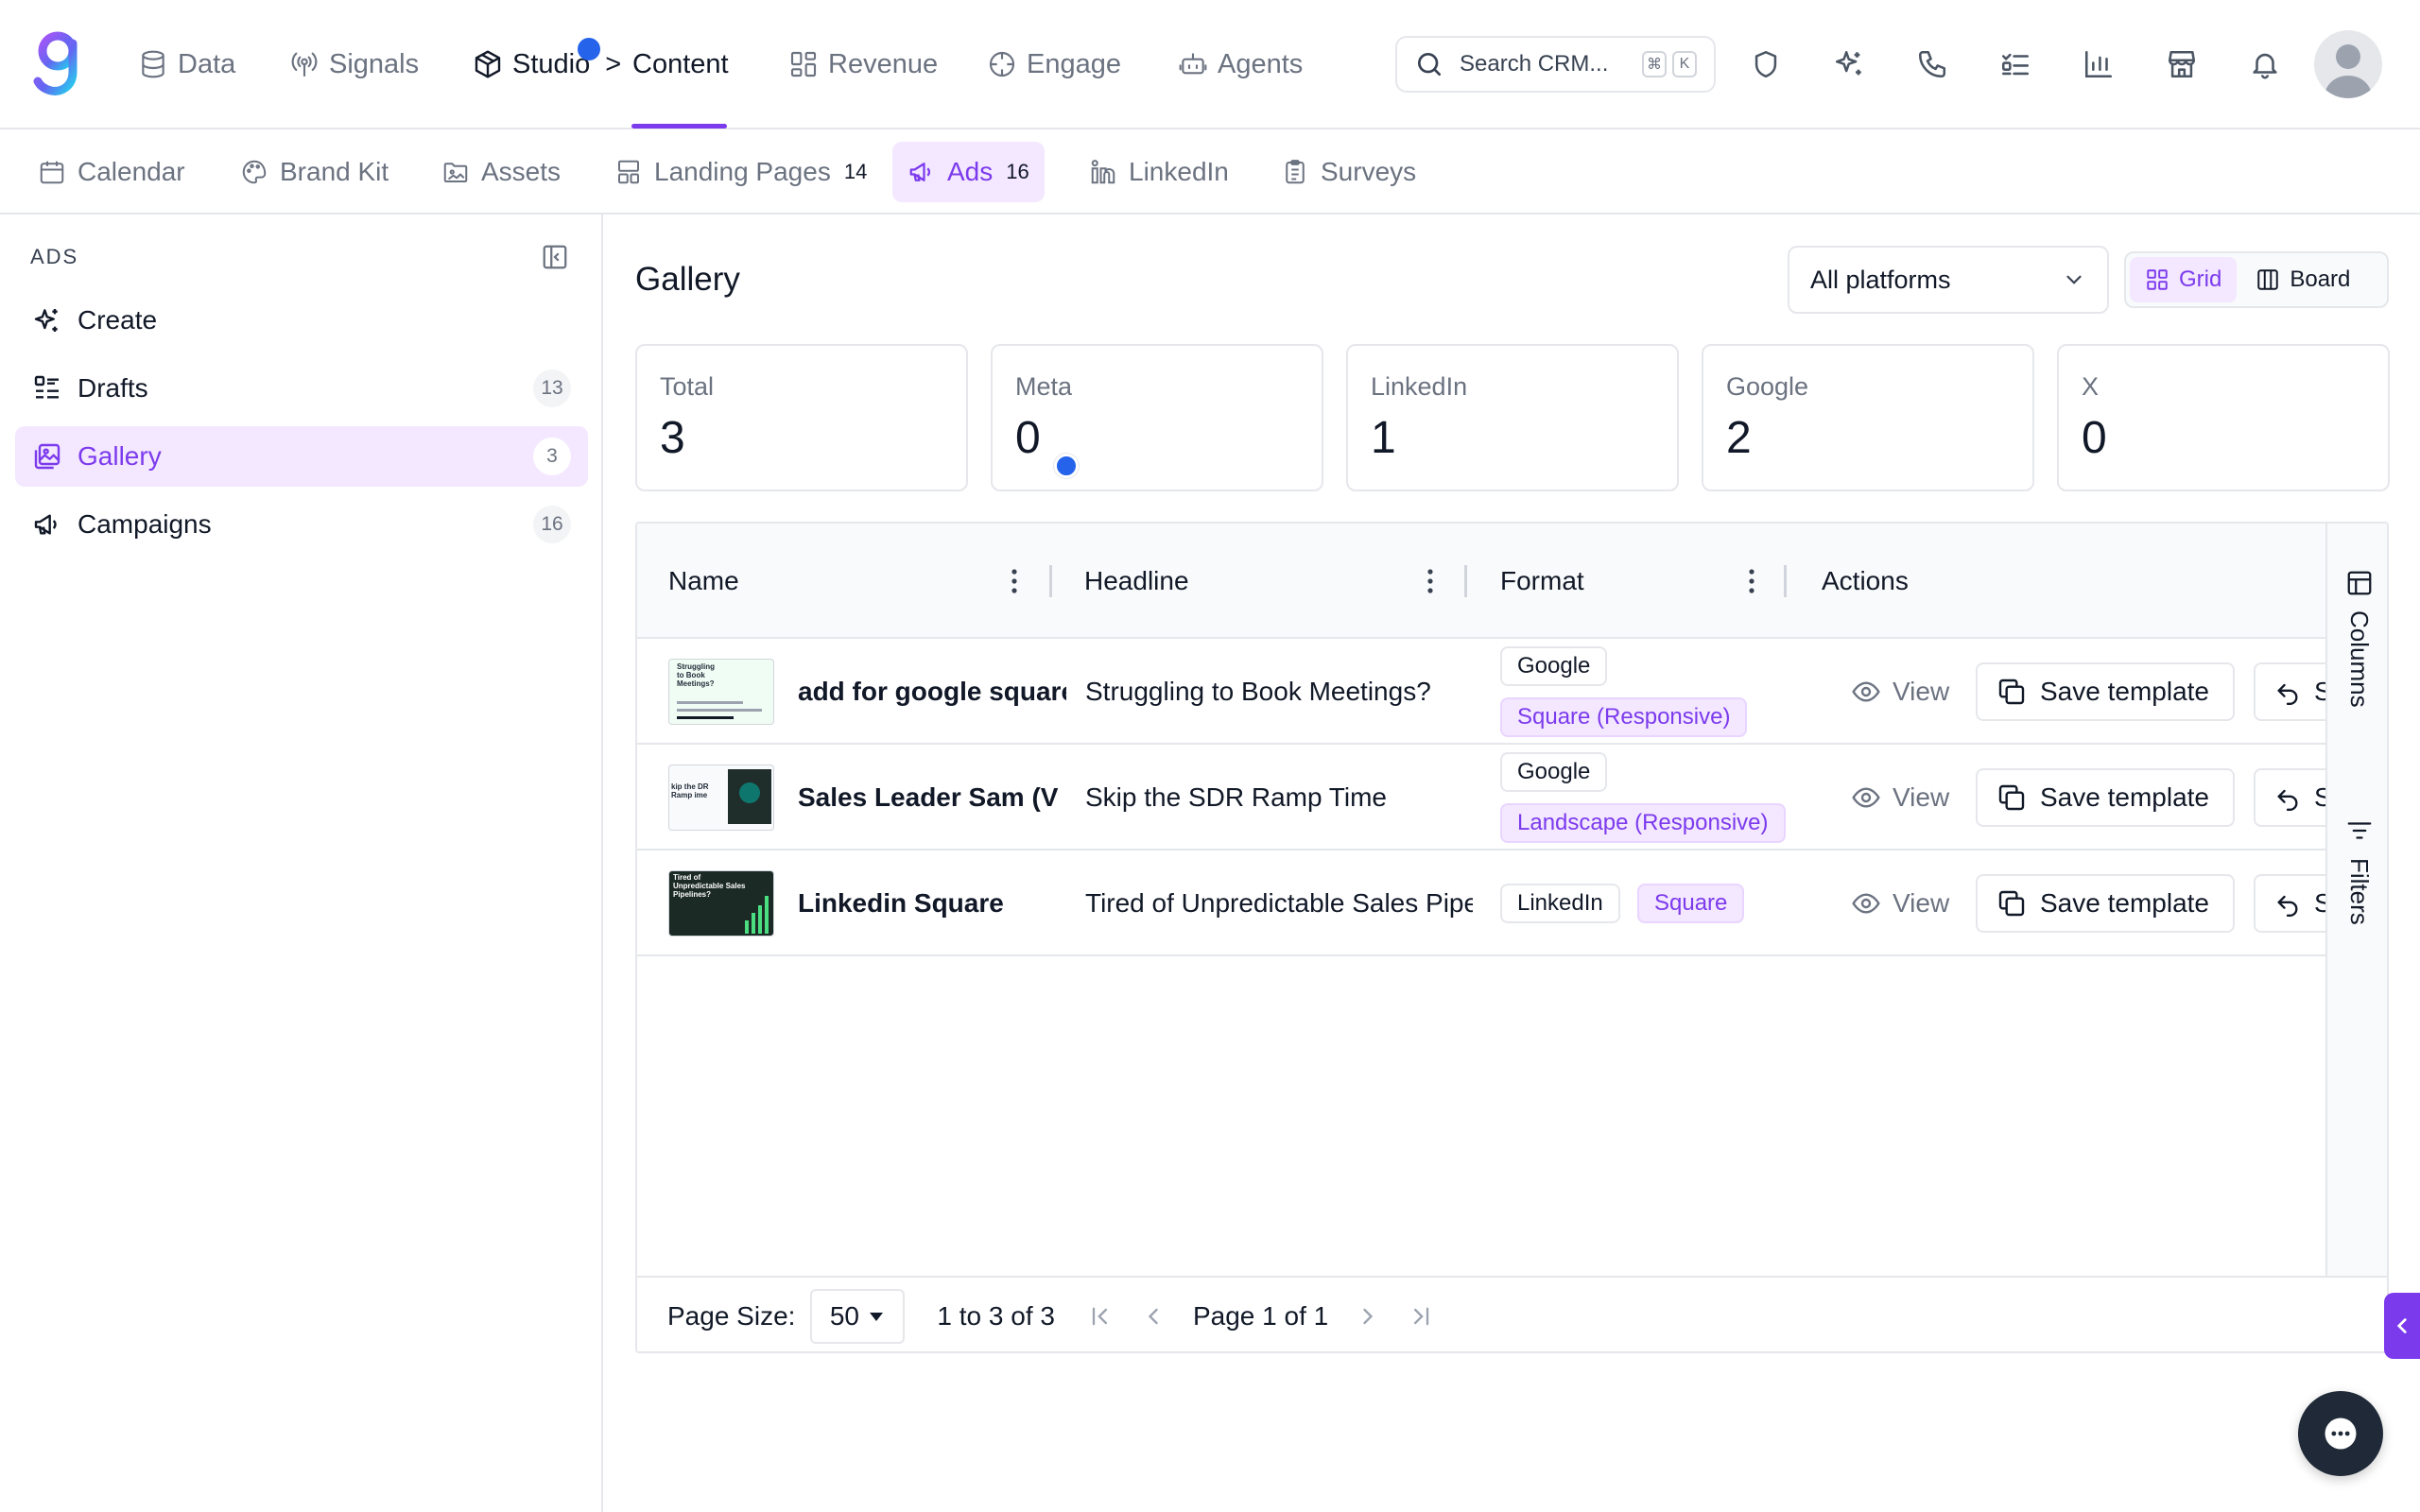 This screenshot has height=1512, width=2420. I want to click on stat-value: 1, so click(1383, 438).